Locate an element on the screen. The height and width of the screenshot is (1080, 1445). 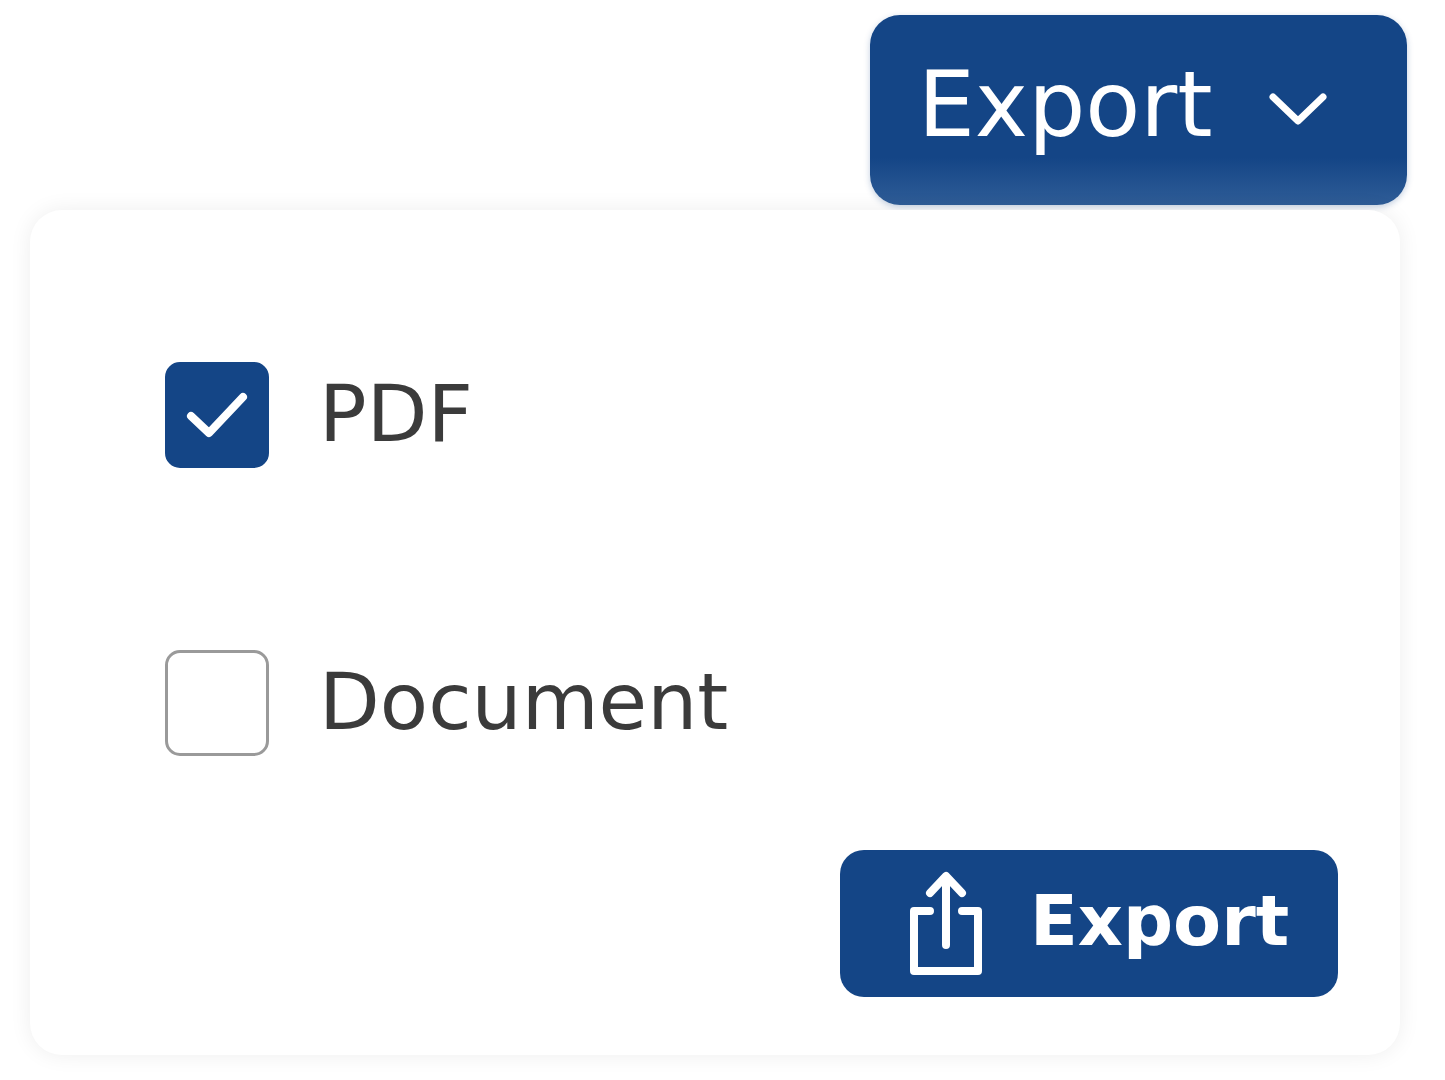
chevron-down-icon is located at coordinates (1297, 109).